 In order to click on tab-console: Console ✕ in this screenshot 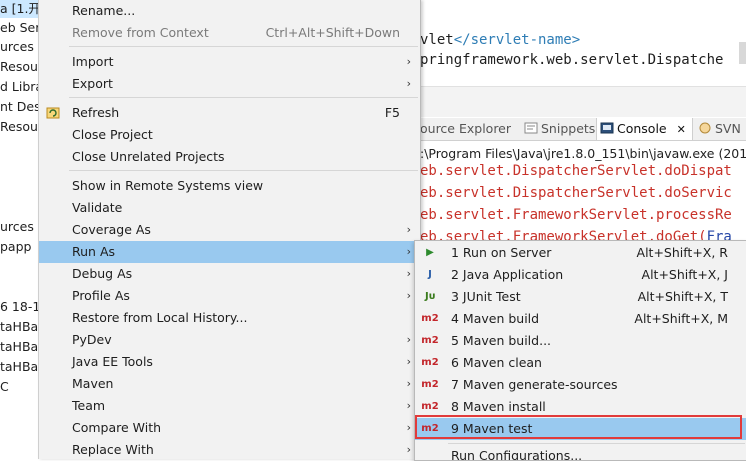, I will do `click(644, 129)`.